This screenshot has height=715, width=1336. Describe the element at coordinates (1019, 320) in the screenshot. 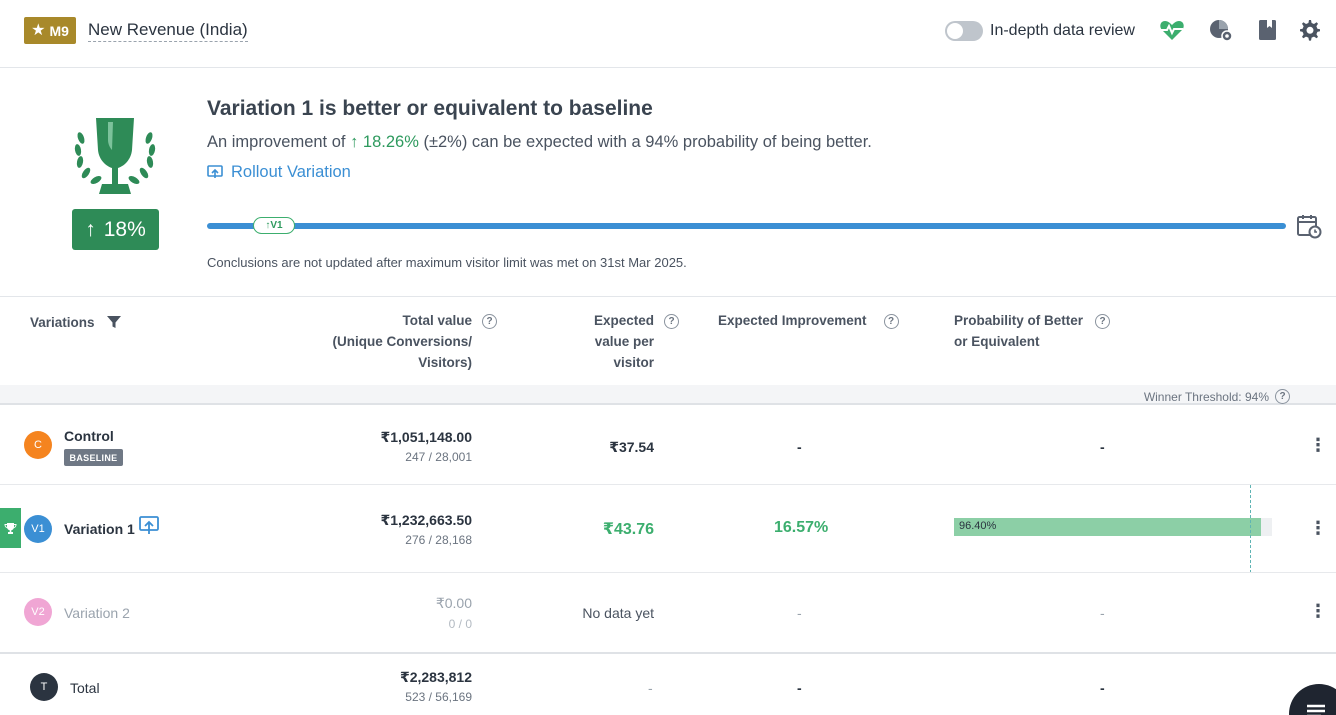

I see `col-header-probability-line-1: Probability of Better` at that location.